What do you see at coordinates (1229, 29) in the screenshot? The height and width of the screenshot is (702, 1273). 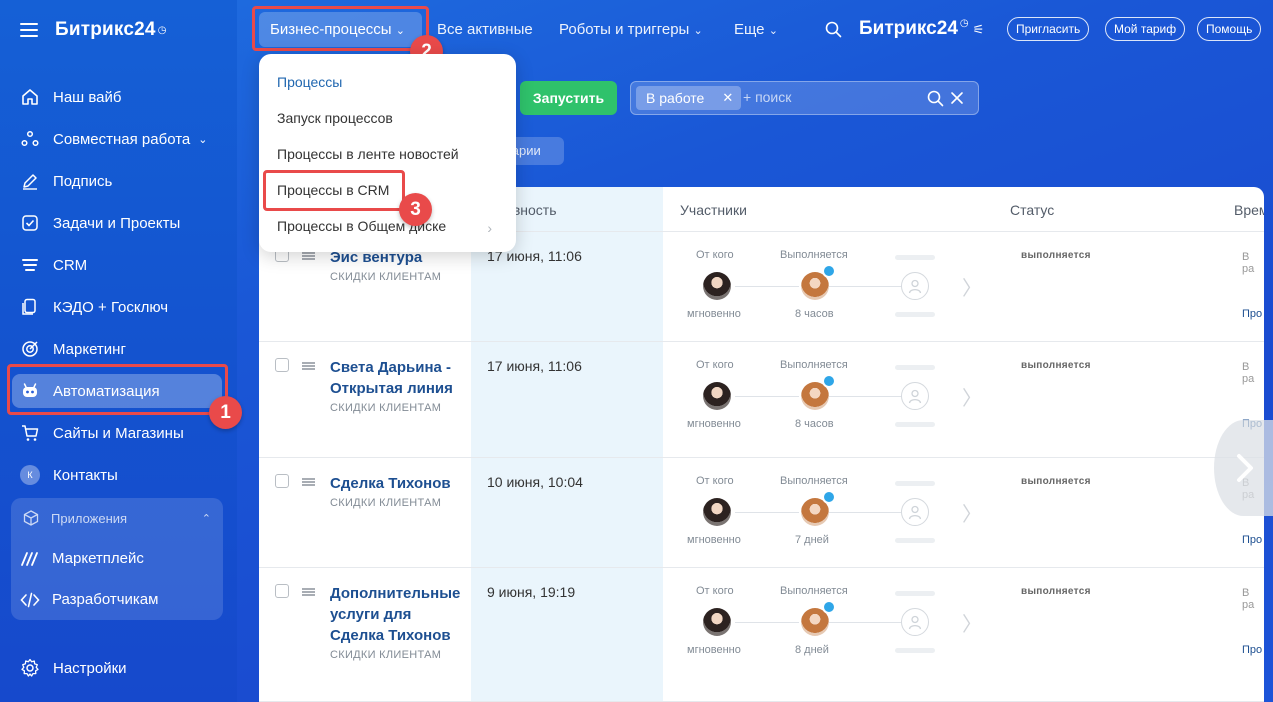 I see `help-button: Помощь` at bounding box center [1229, 29].